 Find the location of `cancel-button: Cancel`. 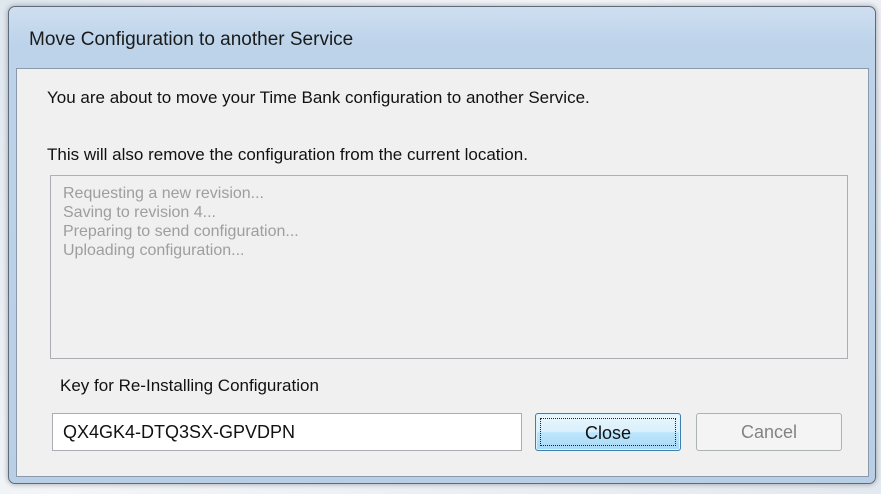

cancel-button: Cancel is located at coordinates (769, 432).